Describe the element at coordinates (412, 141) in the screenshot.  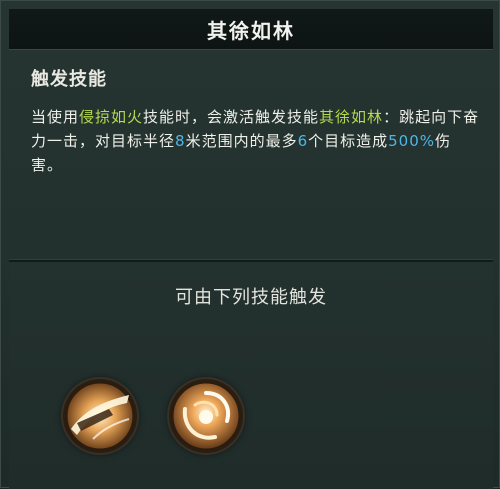
I see `damage-value: 500%` at that location.